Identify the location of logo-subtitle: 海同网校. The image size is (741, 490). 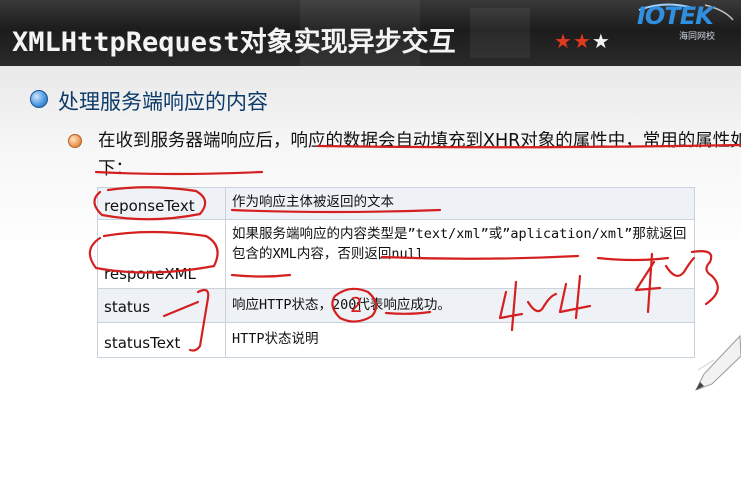
(697, 37).